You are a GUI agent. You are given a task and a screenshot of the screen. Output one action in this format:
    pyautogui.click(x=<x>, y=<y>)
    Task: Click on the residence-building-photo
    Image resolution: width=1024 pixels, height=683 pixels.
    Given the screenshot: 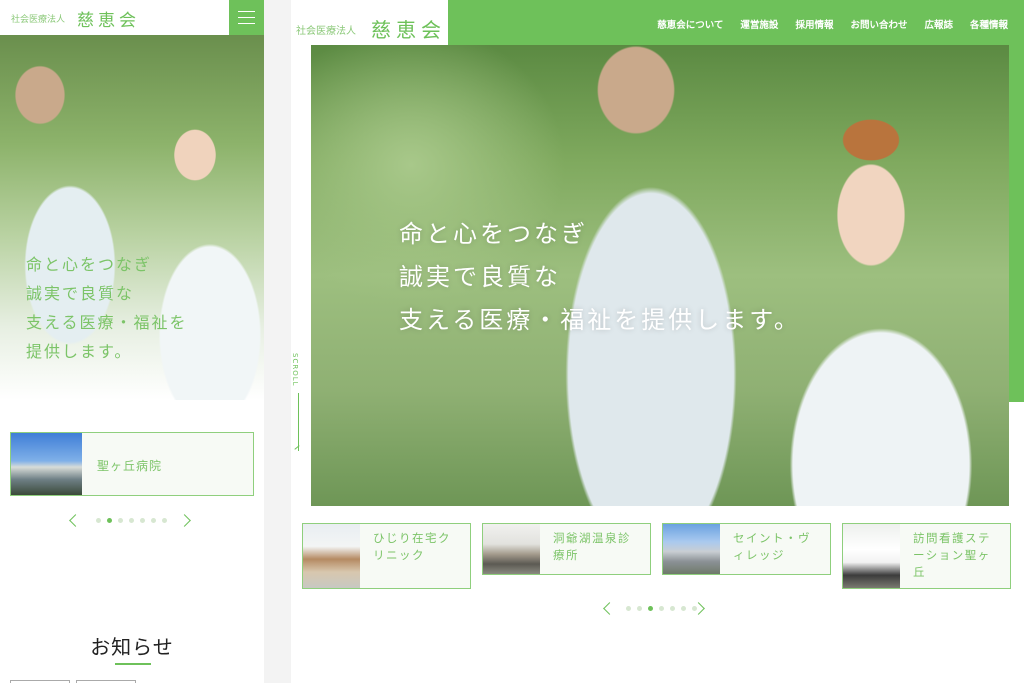 What is the action you would take?
    pyautogui.click(x=691, y=549)
    